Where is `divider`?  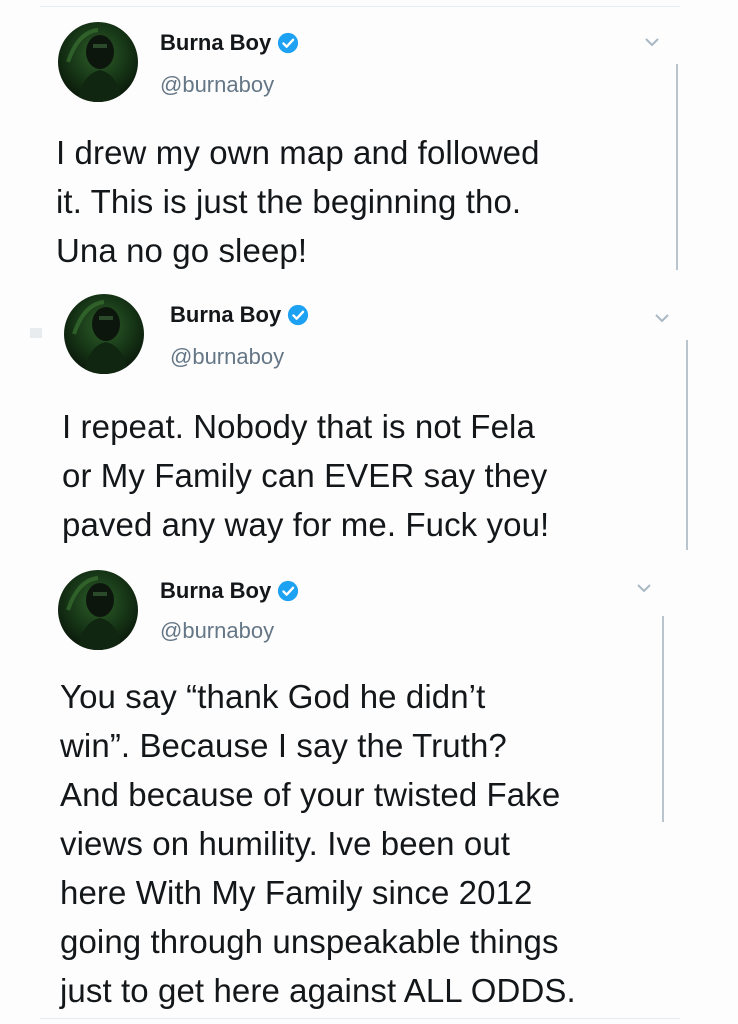
divider is located at coordinates (360, 1018).